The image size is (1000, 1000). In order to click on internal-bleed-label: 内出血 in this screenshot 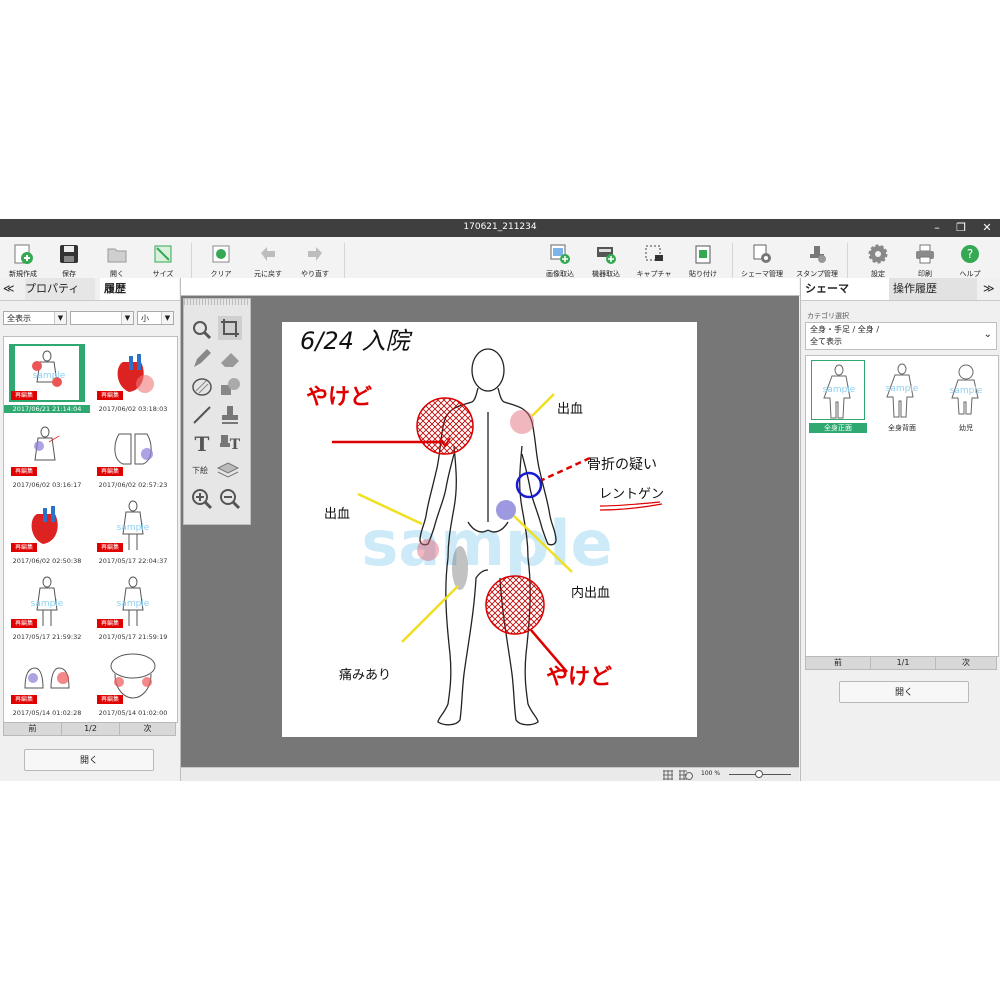, I will do `click(590, 593)`.